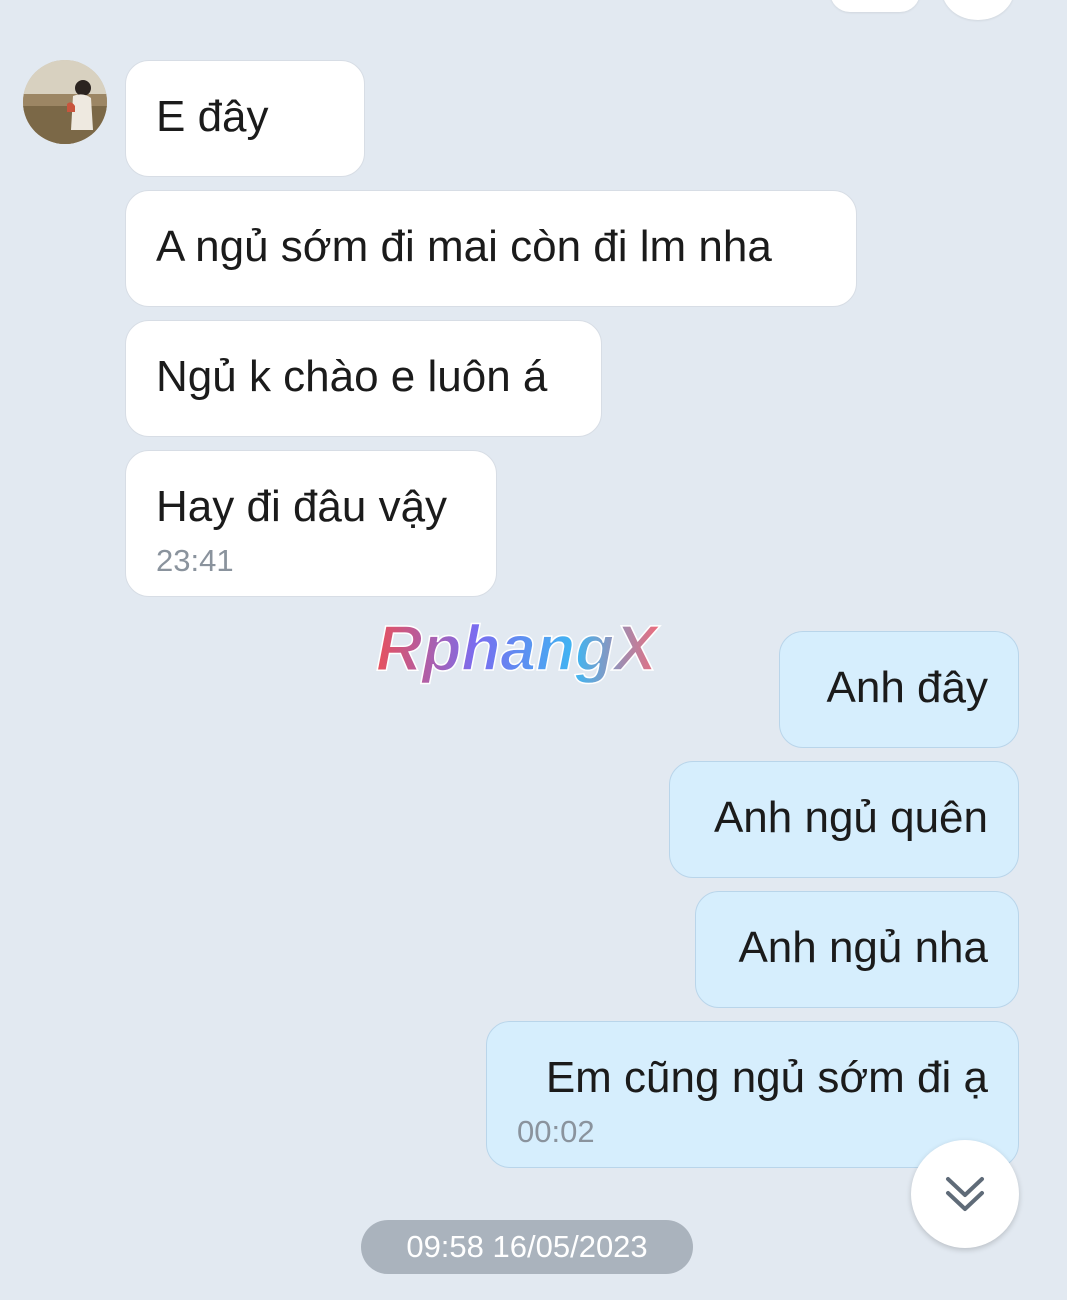  I want to click on contact-avatar, so click(65, 102).